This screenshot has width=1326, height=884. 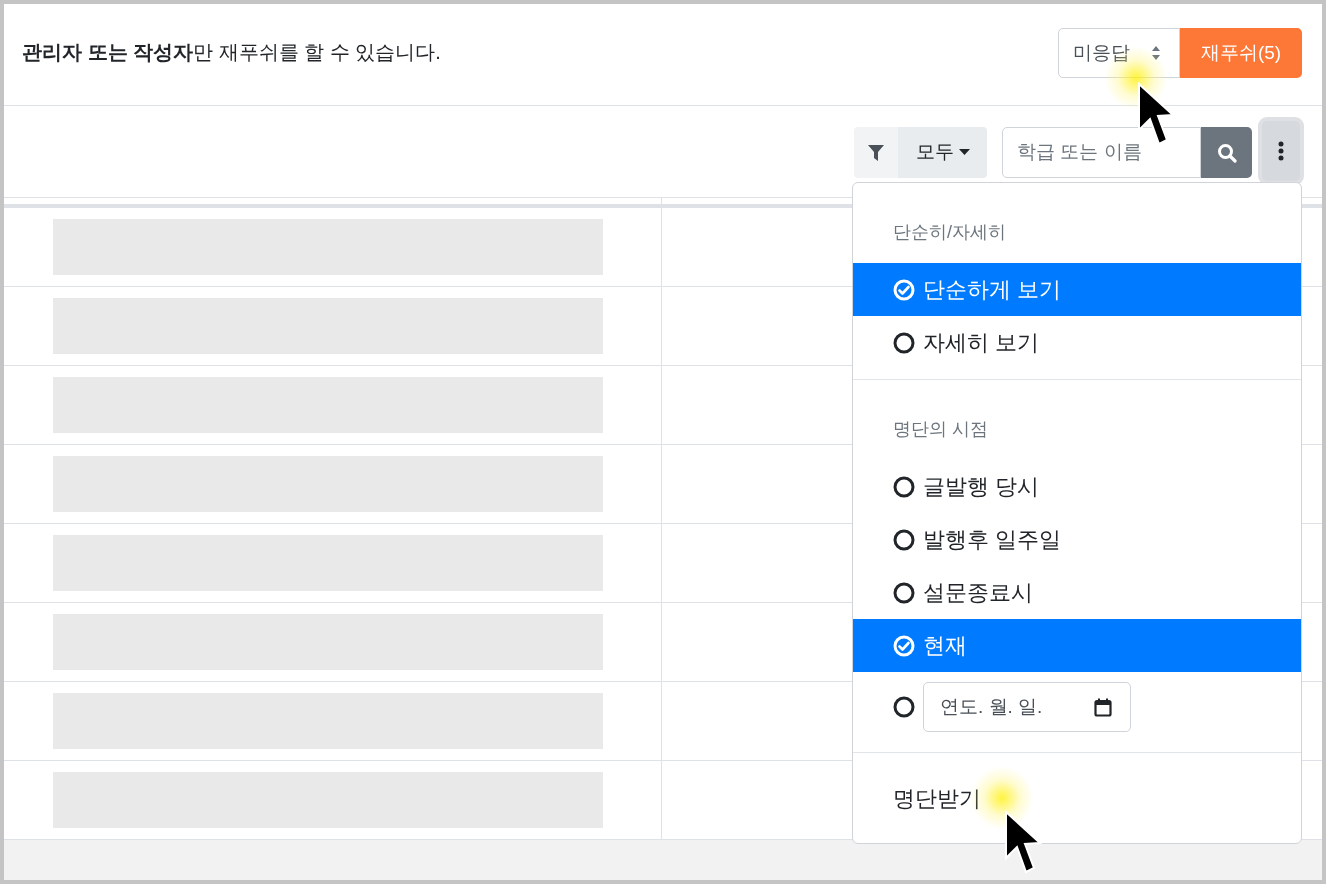 I want to click on menu-option: 발행후 일주일, so click(x=1077, y=539).